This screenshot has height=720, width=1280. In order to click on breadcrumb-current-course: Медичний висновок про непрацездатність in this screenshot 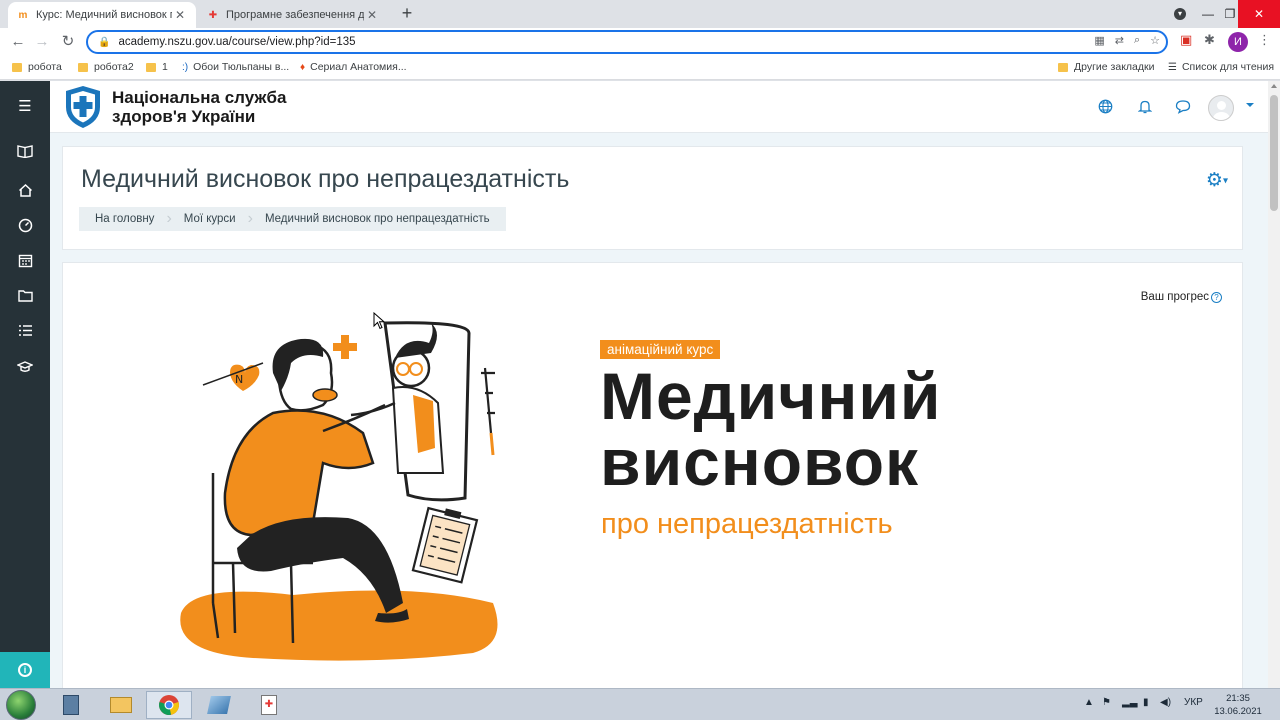, I will do `click(377, 219)`.